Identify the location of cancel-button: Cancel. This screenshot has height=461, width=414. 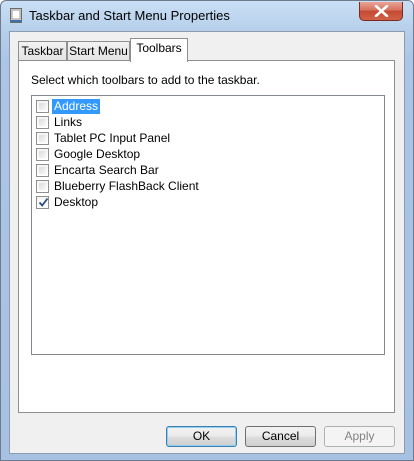
(280, 436).